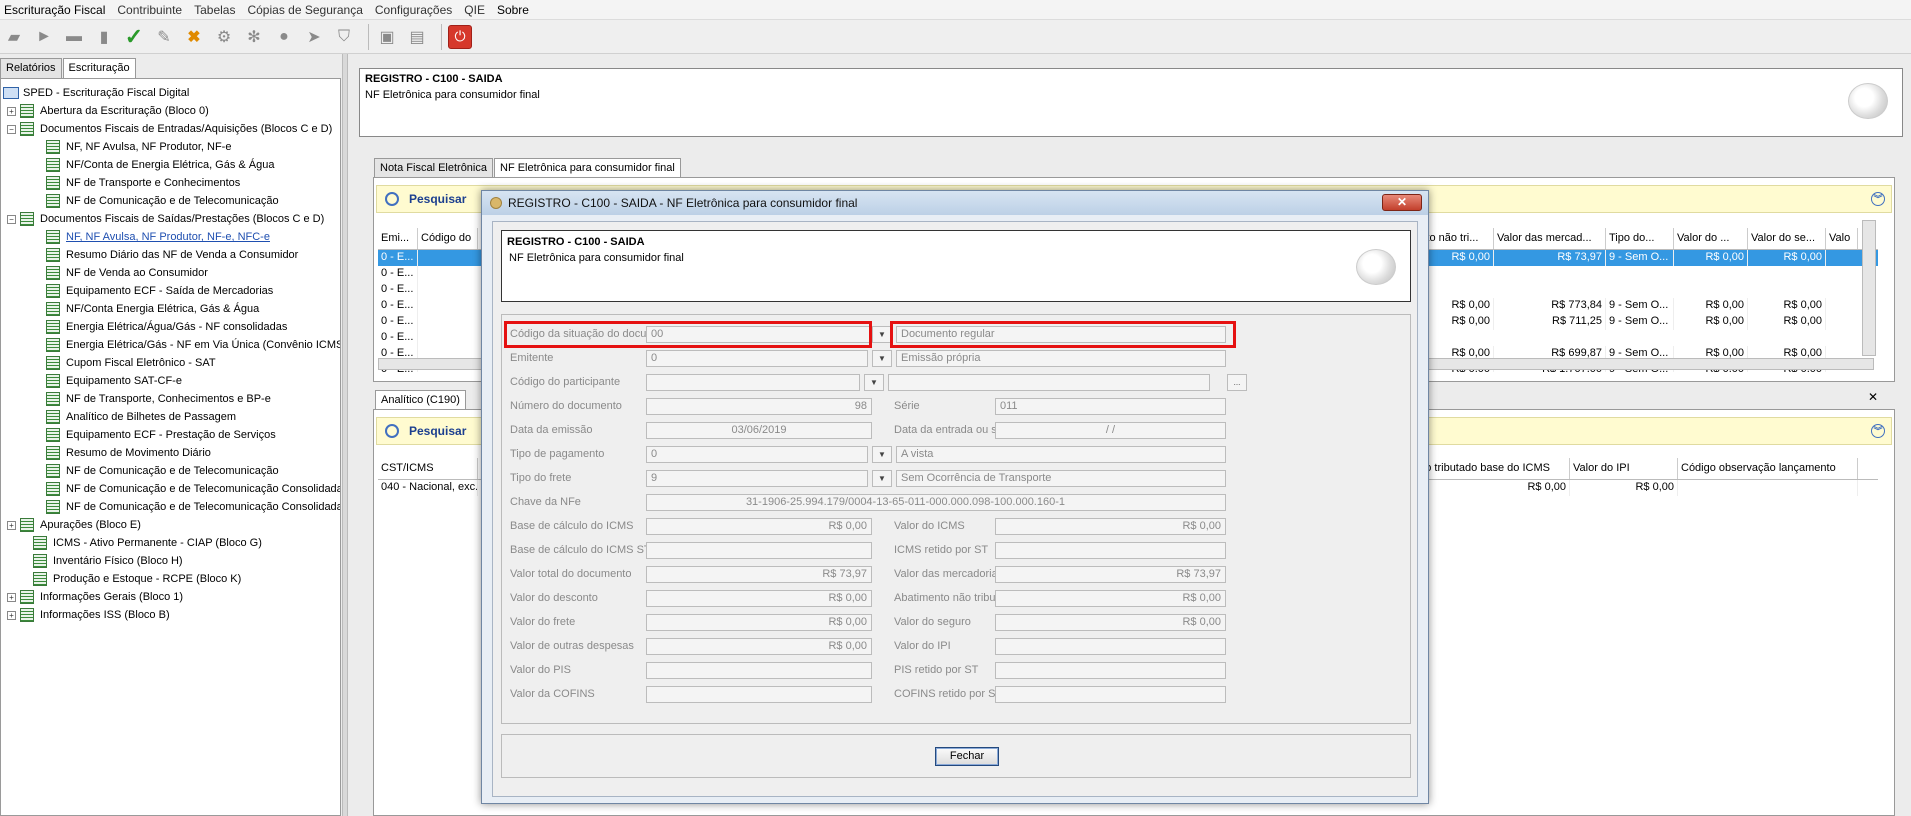 This screenshot has width=1911, height=816. I want to click on tree-node: Resumo de Movimento Diário, so click(128, 453).